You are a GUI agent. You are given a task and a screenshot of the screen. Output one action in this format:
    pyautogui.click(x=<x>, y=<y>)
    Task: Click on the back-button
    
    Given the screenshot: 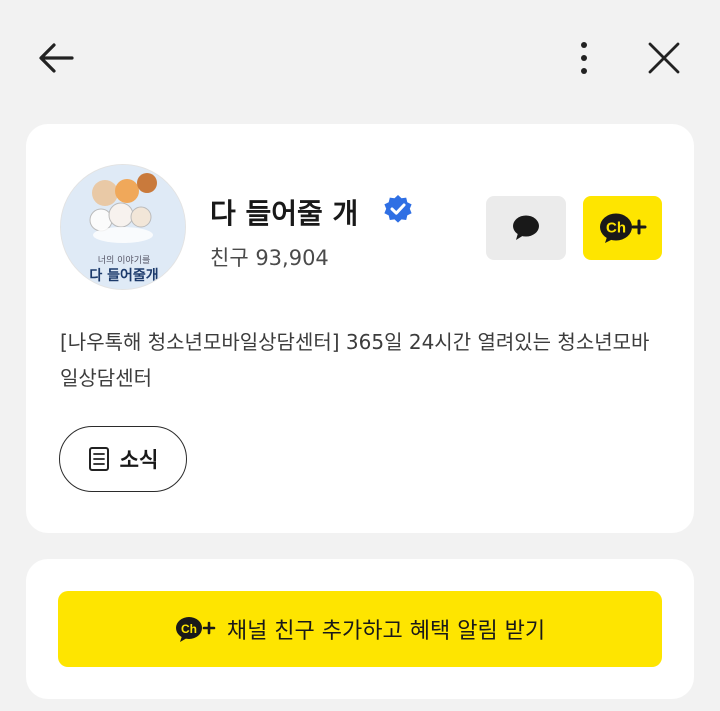 What is the action you would take?
    pyautogui.click(x=56, y=58)
    